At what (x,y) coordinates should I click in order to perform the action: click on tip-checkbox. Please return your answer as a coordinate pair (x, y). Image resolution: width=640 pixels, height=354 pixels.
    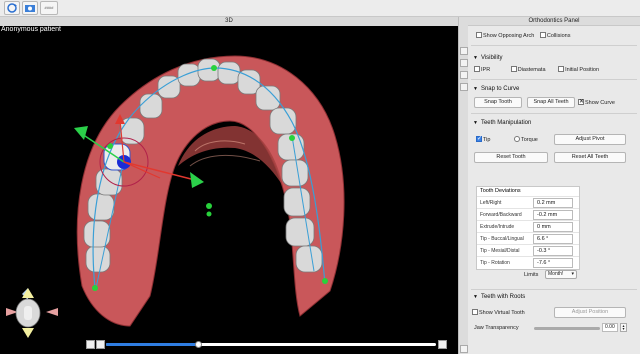
    Looking at the image, I should click on (479, 139).